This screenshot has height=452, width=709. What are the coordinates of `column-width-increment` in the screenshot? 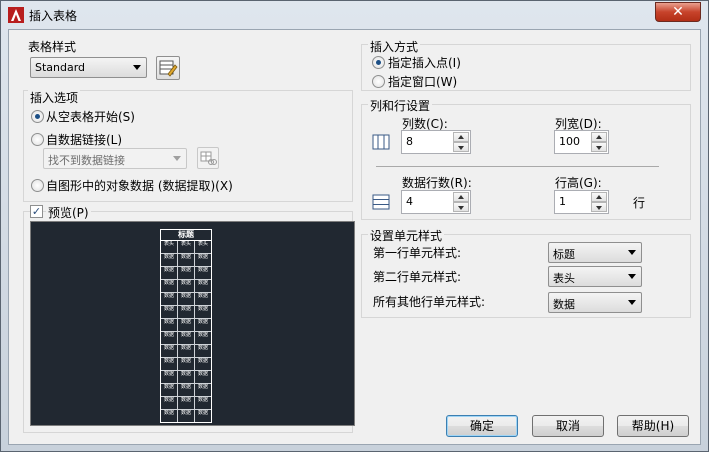 It's located at (599, 137).